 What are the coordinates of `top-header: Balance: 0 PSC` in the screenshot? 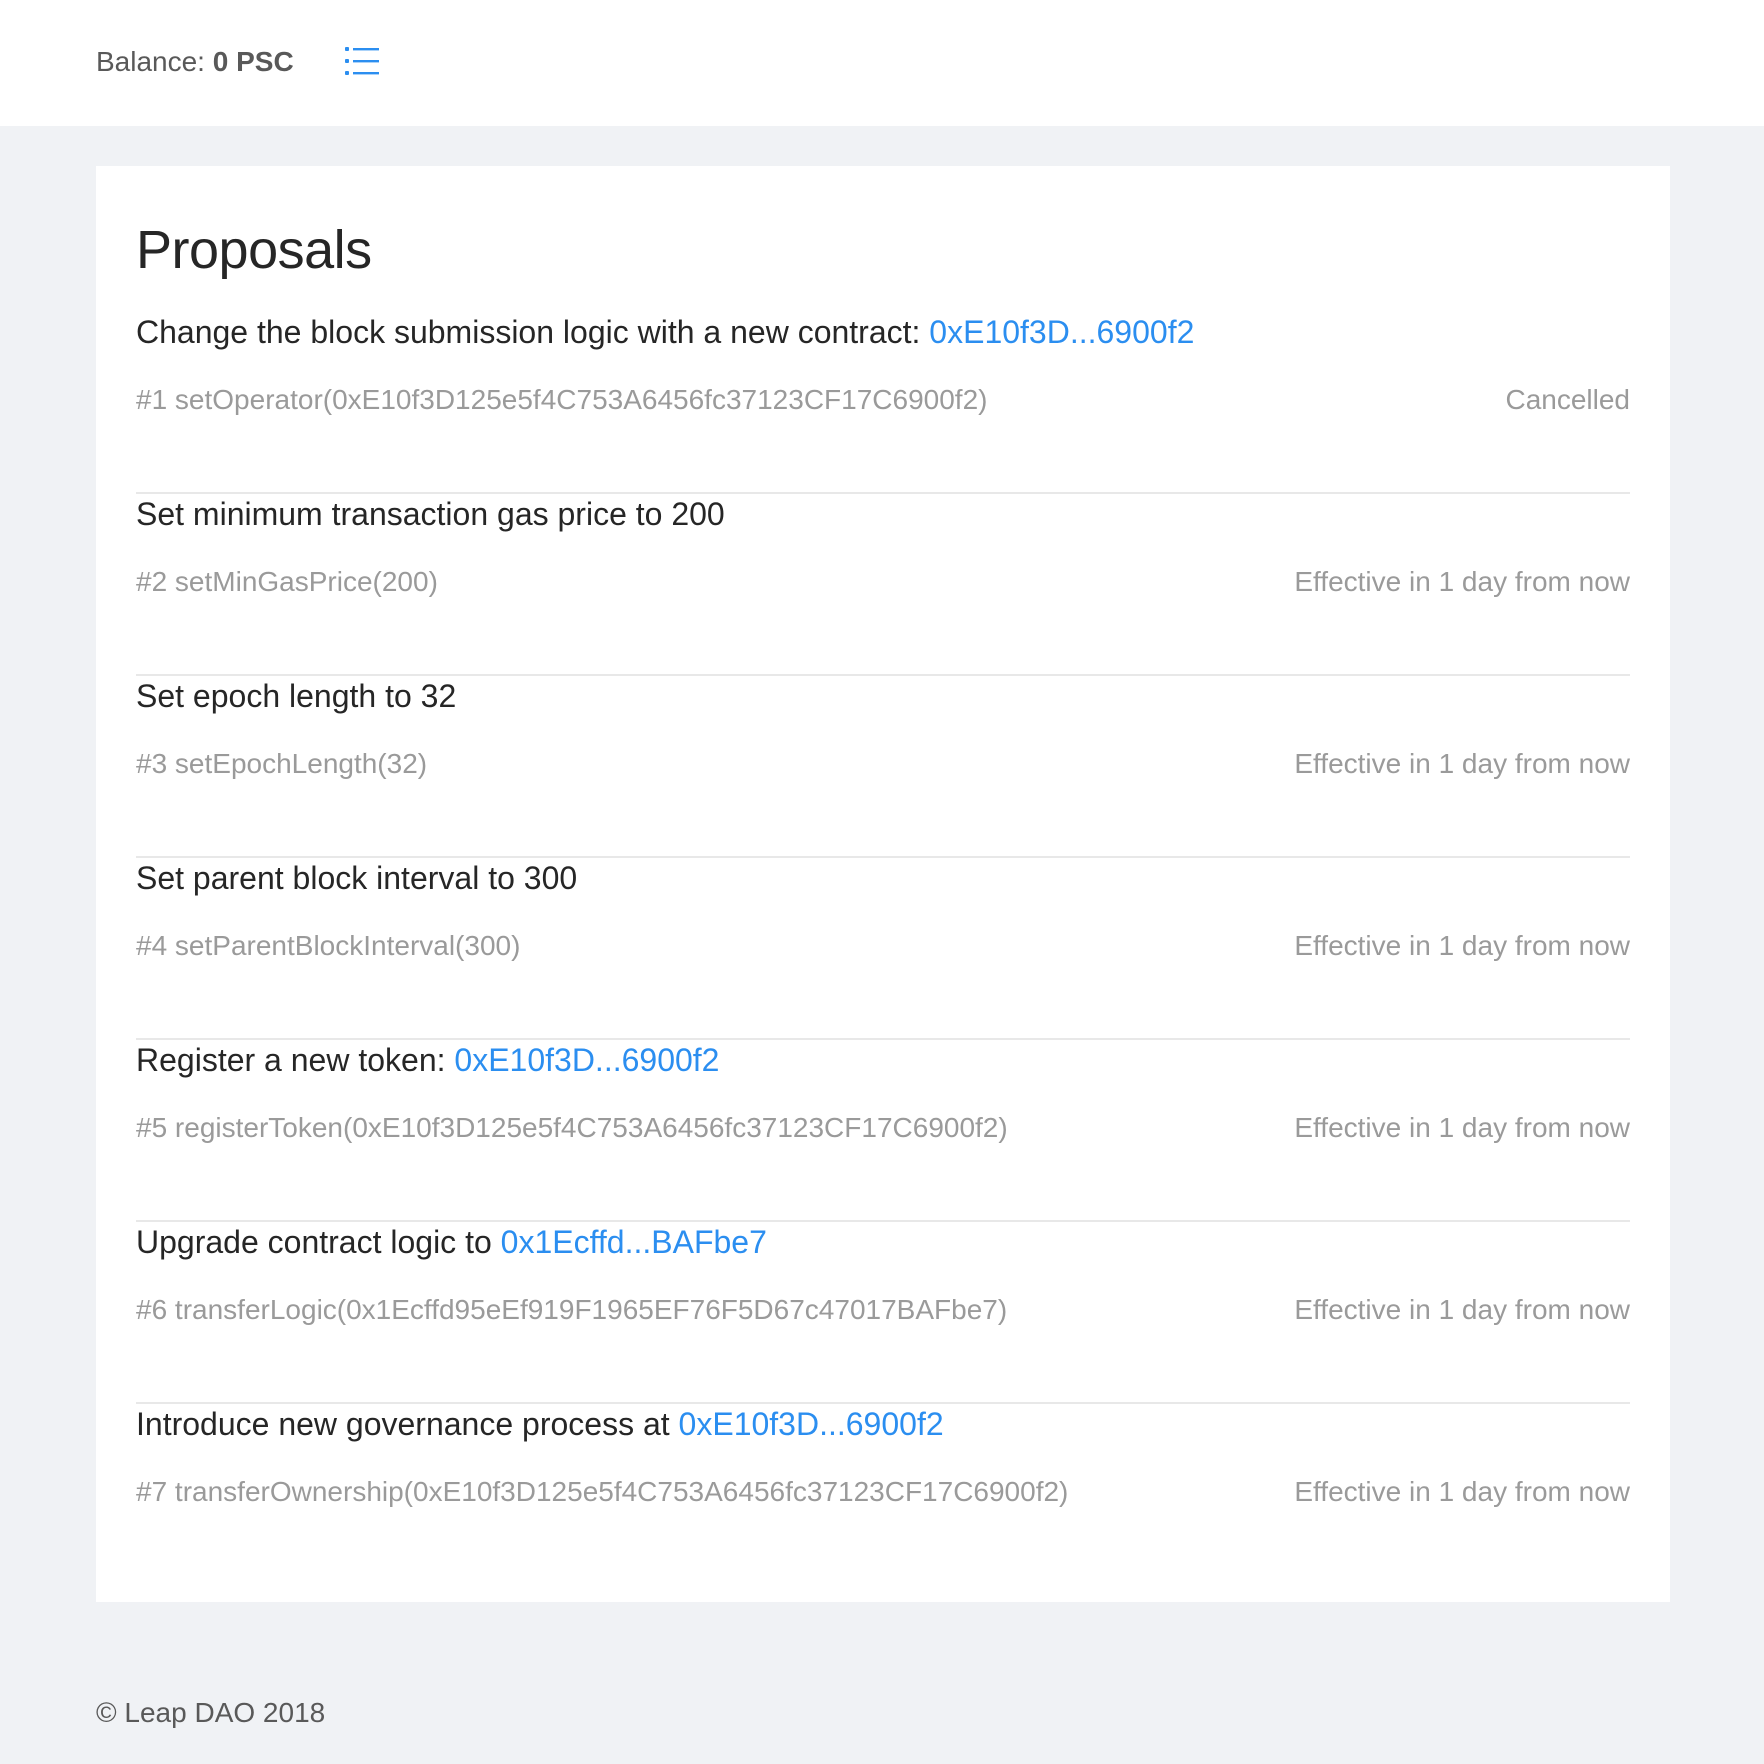 It's located at (882, 63).